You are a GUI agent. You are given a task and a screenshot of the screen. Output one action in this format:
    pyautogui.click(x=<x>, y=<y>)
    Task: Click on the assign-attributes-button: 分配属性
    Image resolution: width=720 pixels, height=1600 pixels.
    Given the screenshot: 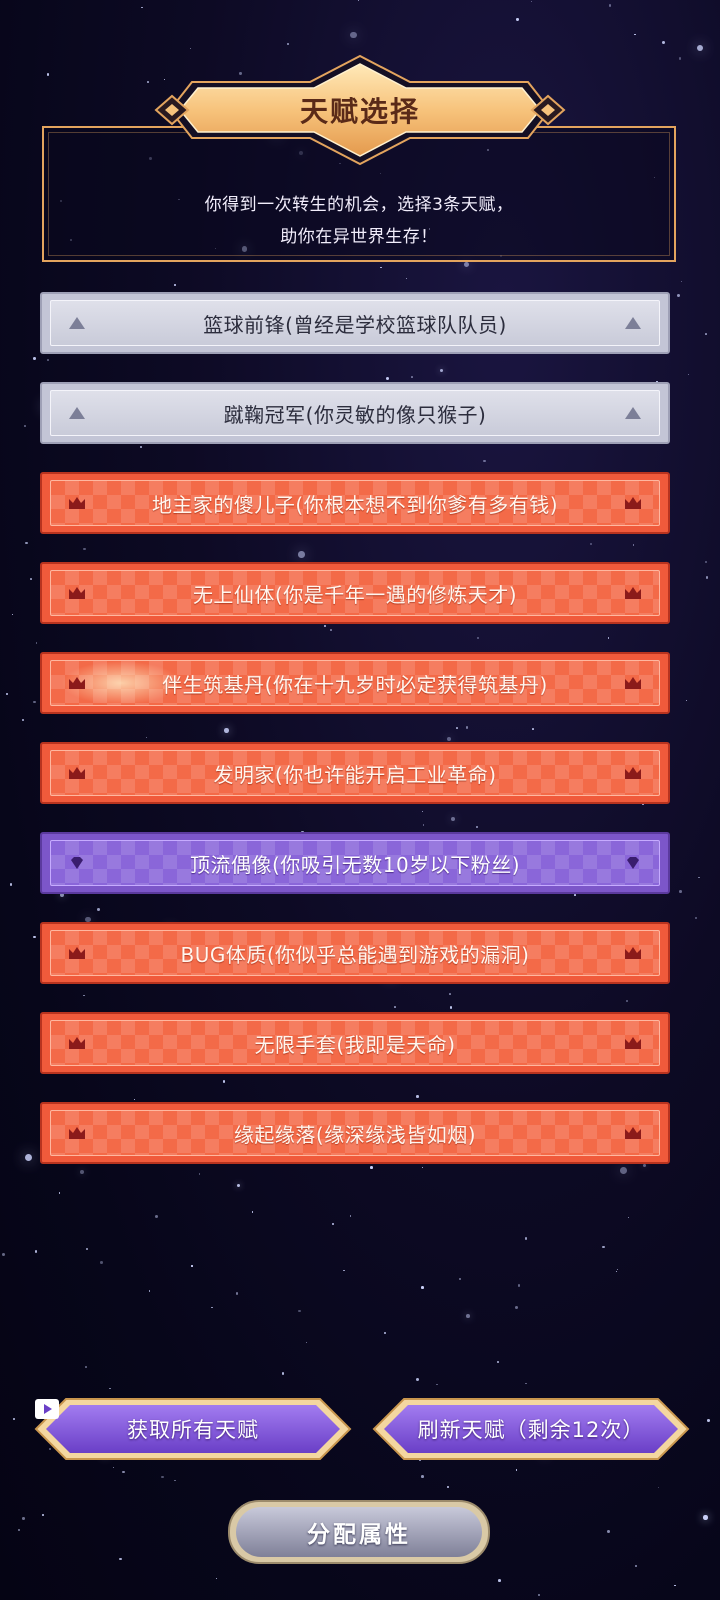 What is the action you would take?
    pyautogui.click(x=359, y=1532)
    